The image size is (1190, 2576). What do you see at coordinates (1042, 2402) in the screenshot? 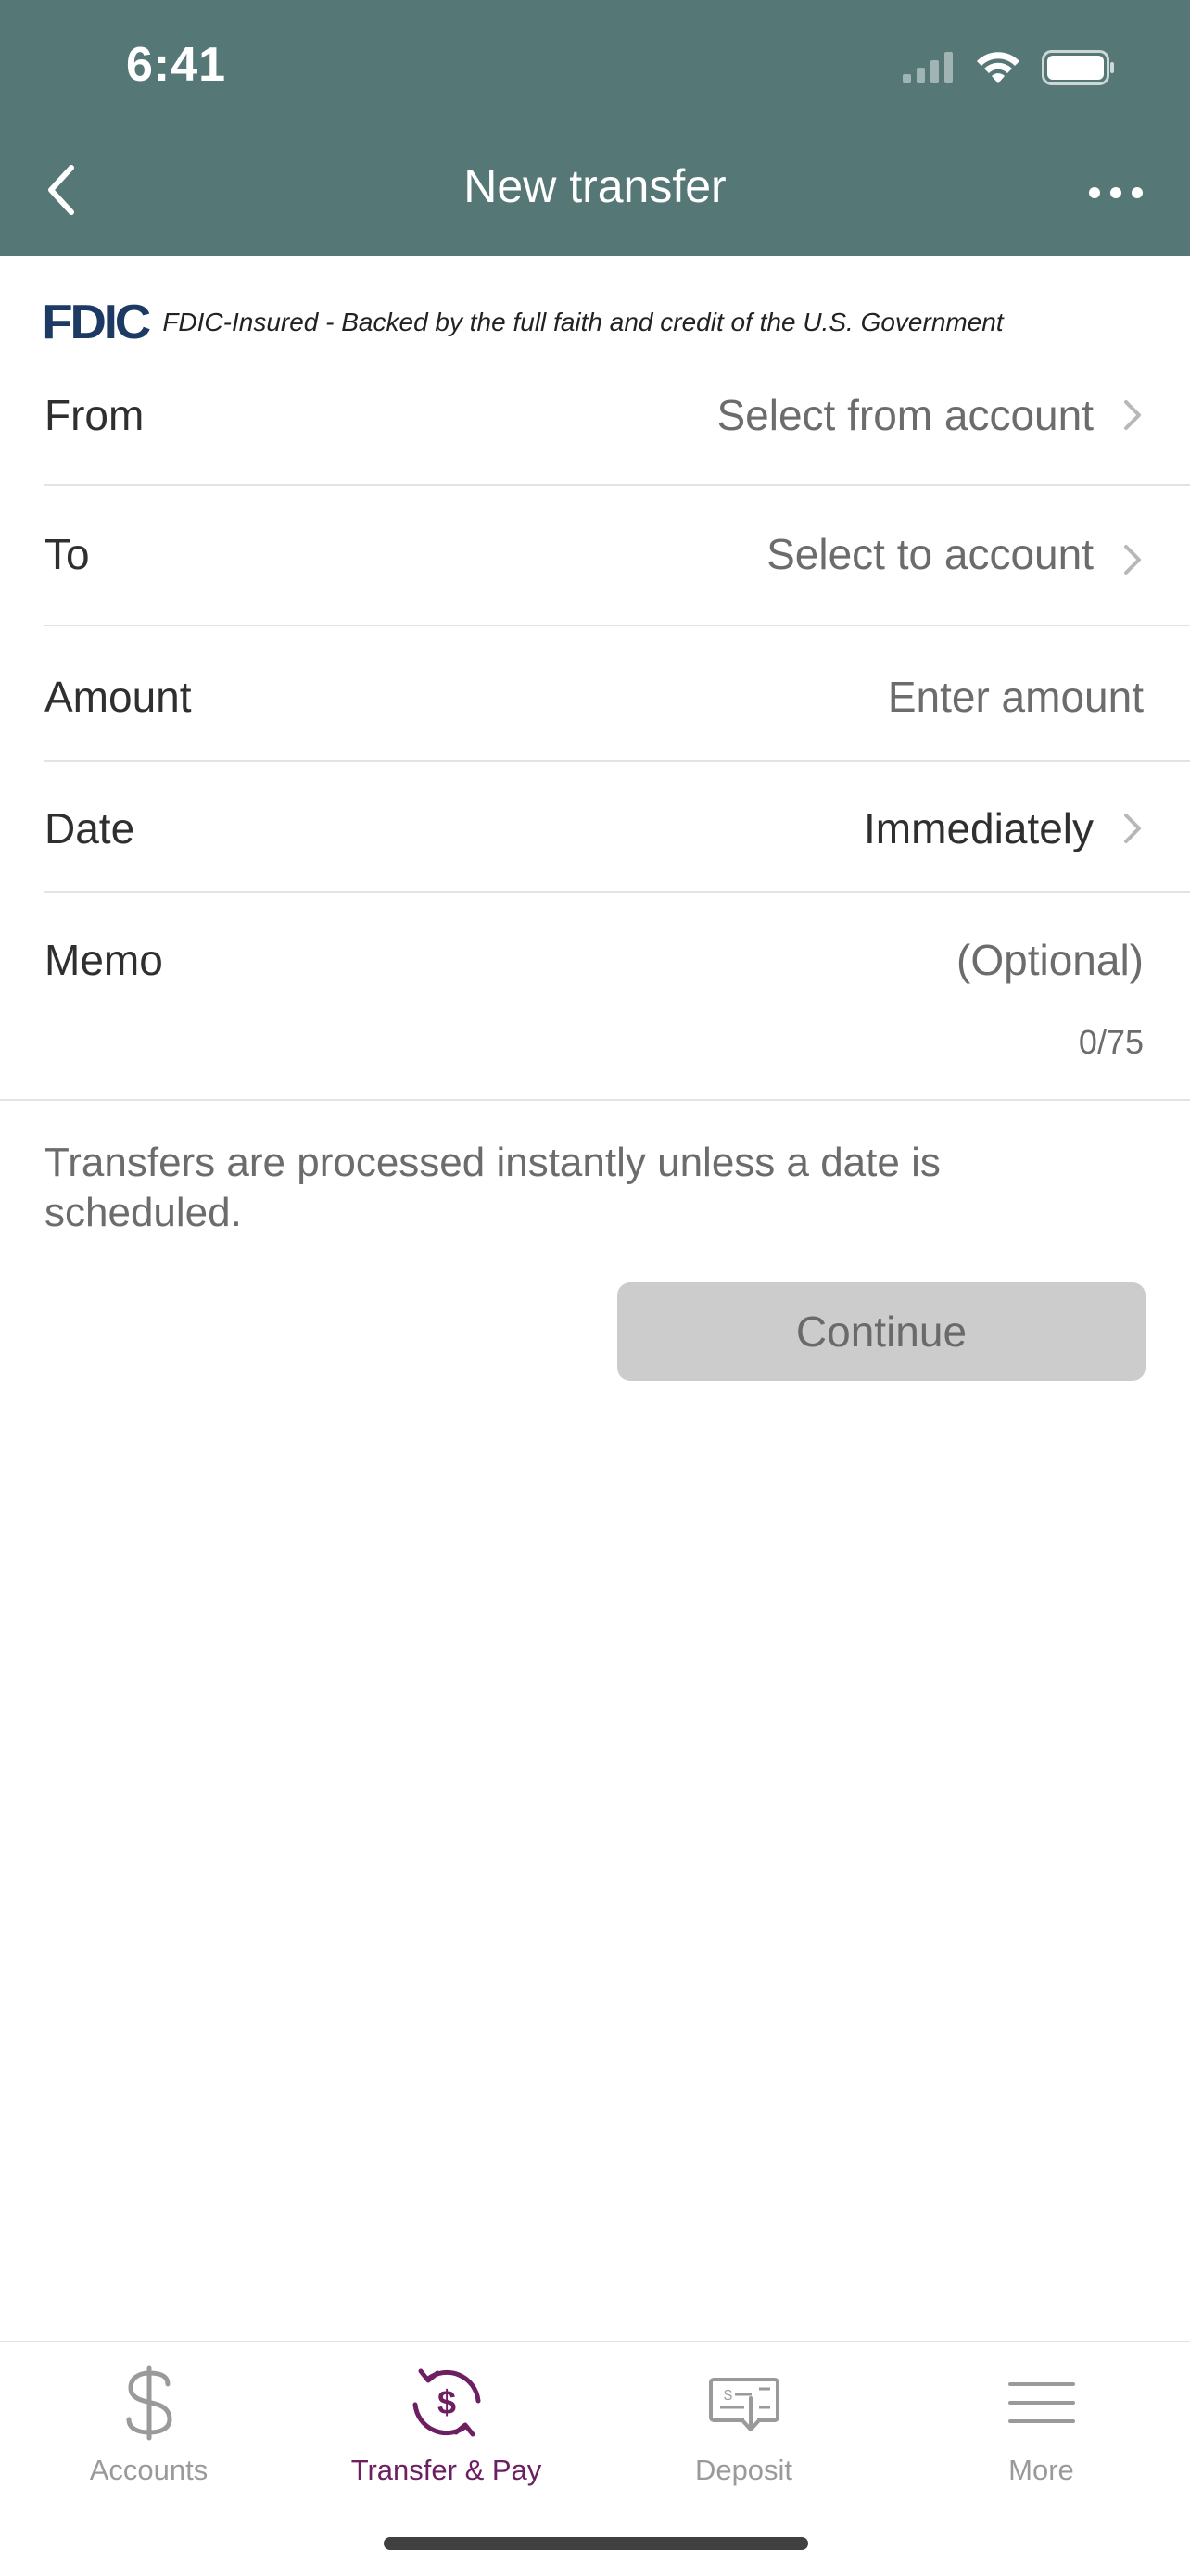
I see `menu-icon` at bounding box center [1042, 2402].